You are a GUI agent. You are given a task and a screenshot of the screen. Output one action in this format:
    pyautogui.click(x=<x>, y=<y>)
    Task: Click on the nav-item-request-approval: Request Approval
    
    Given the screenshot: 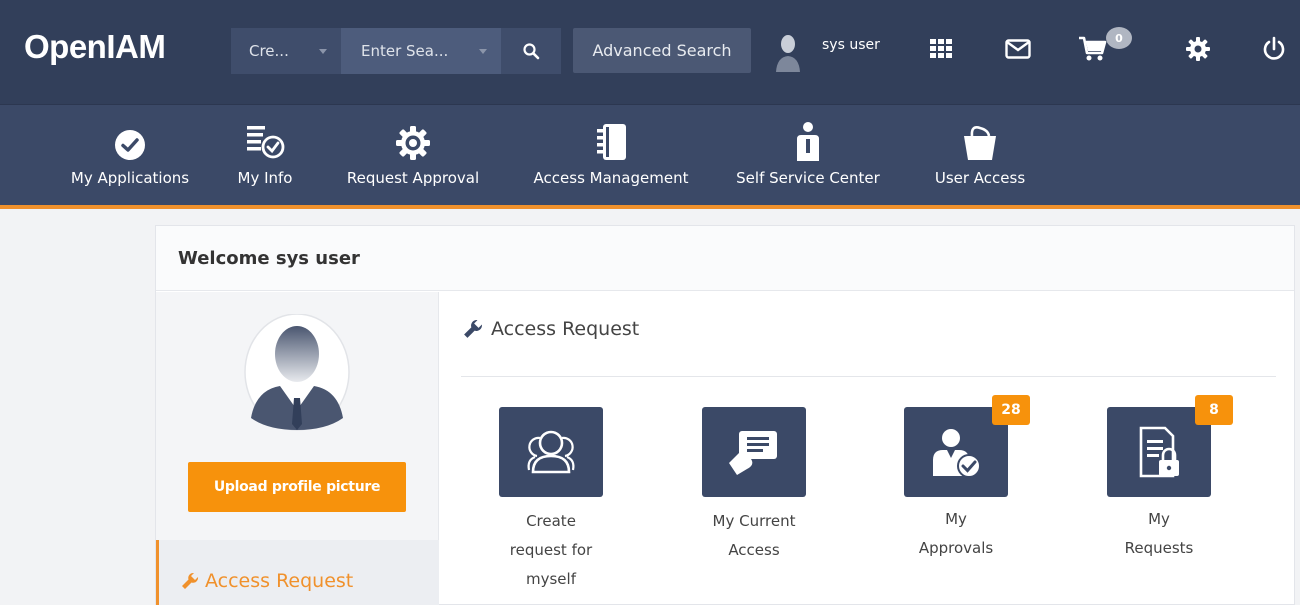 What is the action you would take?
    pyautogui.click(x=413, y=154)
    